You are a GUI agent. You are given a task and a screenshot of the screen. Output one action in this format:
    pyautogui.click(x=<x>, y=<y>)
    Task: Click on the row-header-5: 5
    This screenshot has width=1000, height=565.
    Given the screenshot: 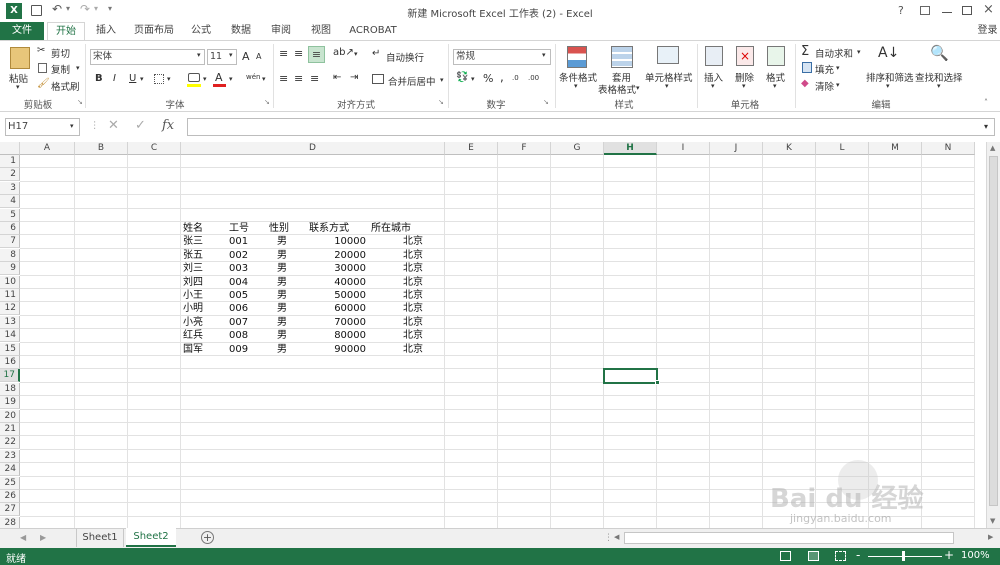 What is the action you would take?
    pyautogui.click(x=10, y=215)
    